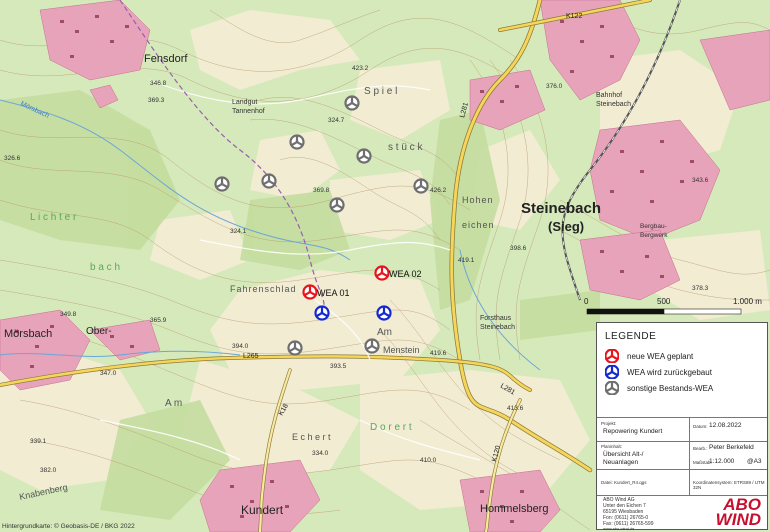 Image resolution: width=770 pixels, height=532 pixels. What do you see at coordinates (405, 147) in the screenshot?
I see `area-stueck: s t ü c k` at bounding box center [405, 147].